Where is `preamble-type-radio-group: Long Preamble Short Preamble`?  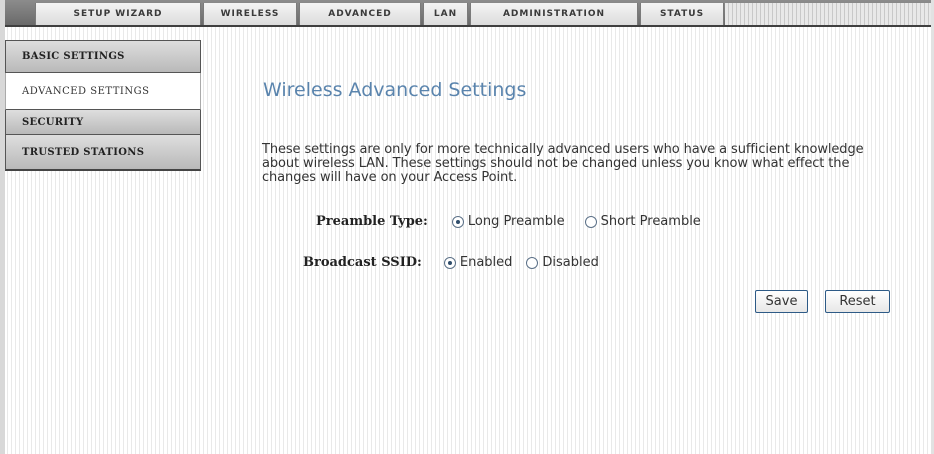 preamble-type-radio-group: Long Preamble Short Preamble is located at coordinates (586, 221).